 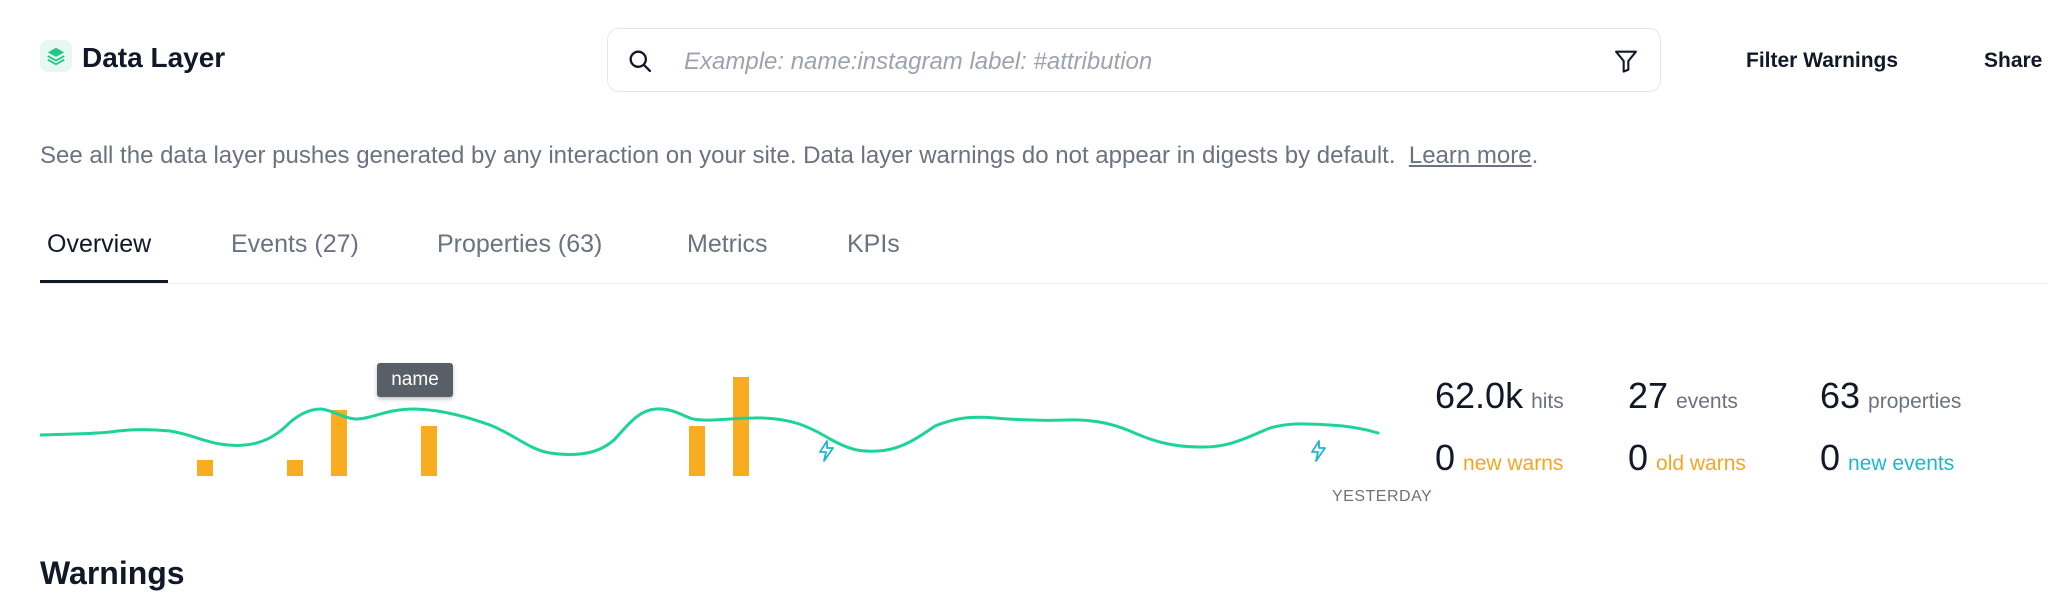 What do you see at coordinates (1840, 395) in the screenshot?
I see `stat-value: 63` at bounding box center [1840, 395].